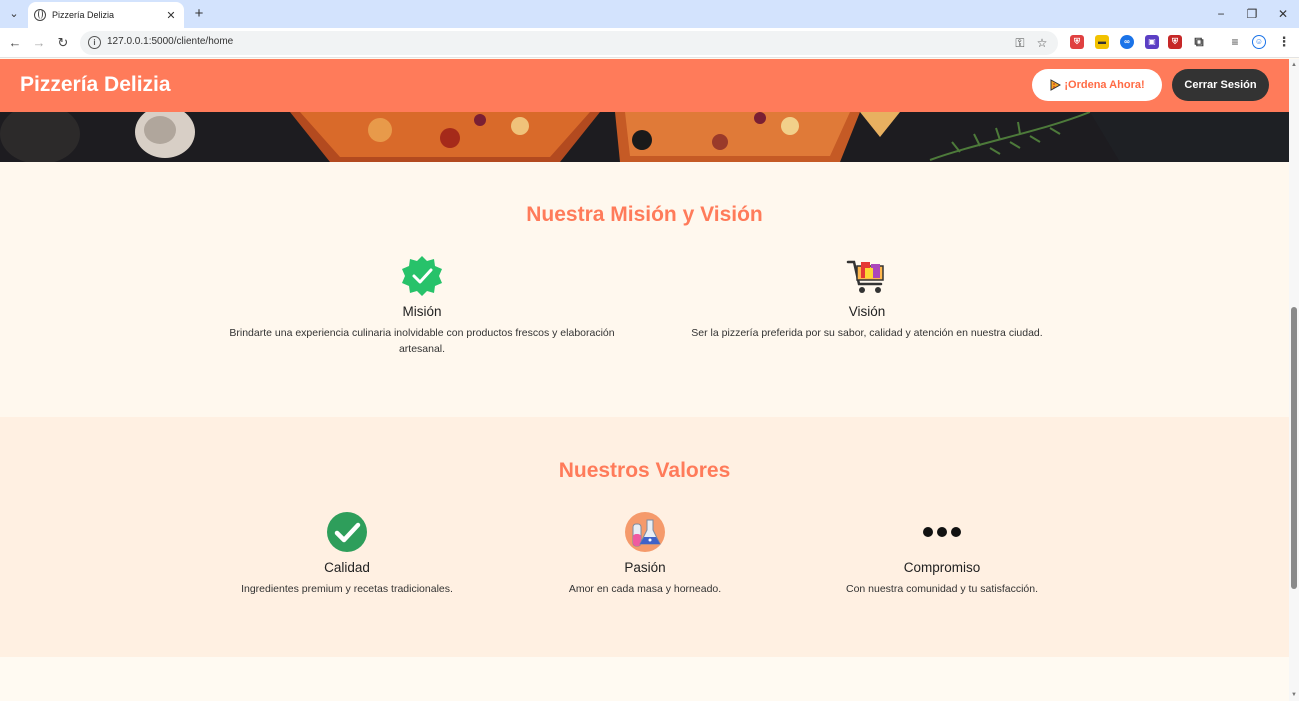  What do you see at coordinates (1284, 42) in the screenshot?
I see `browser-menu-icon: ⋮` at bounding box center [1284, 42].